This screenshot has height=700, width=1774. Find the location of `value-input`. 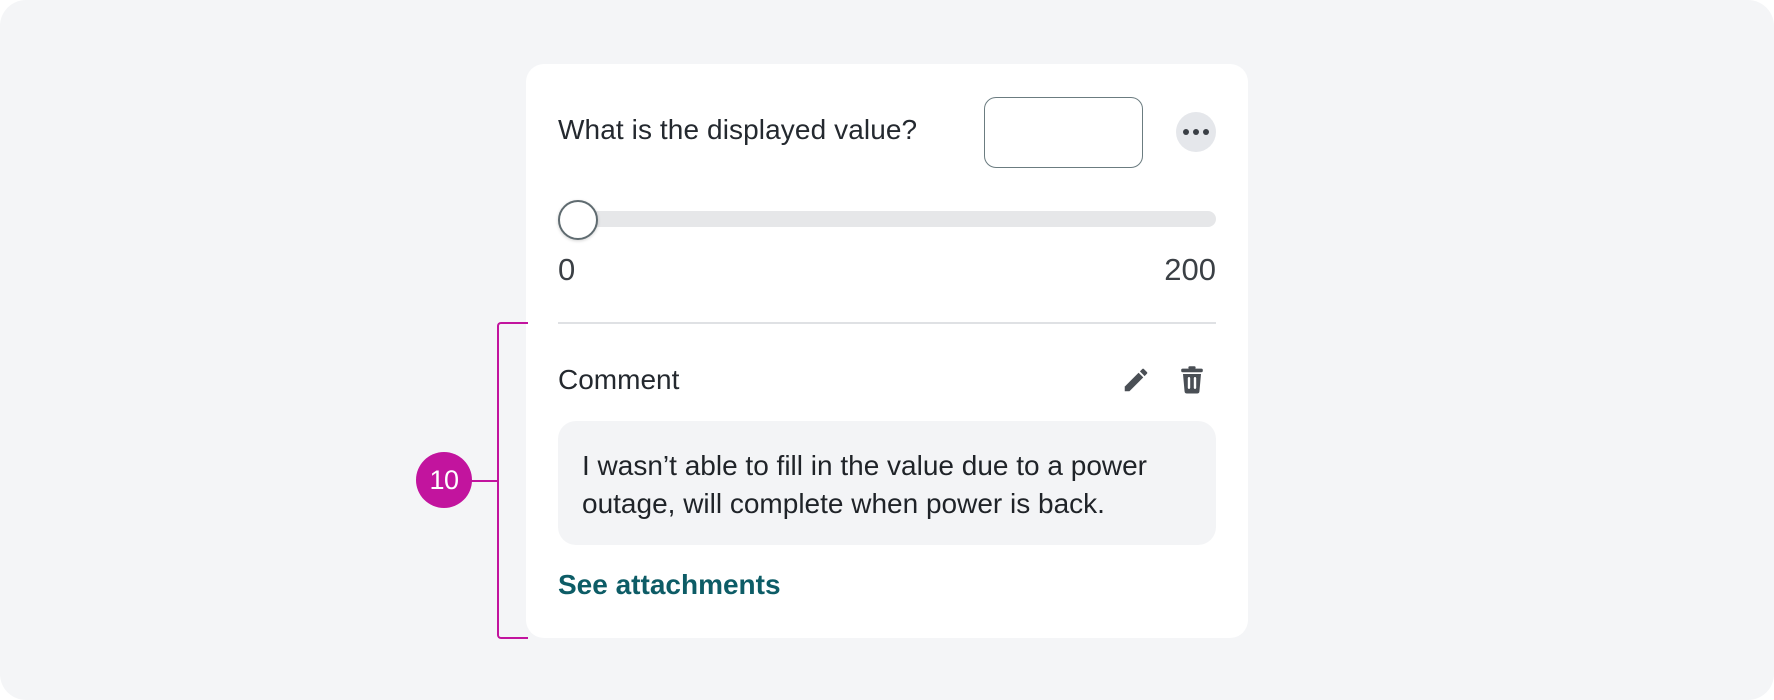

value-input is located at coordinates (1063, 132).